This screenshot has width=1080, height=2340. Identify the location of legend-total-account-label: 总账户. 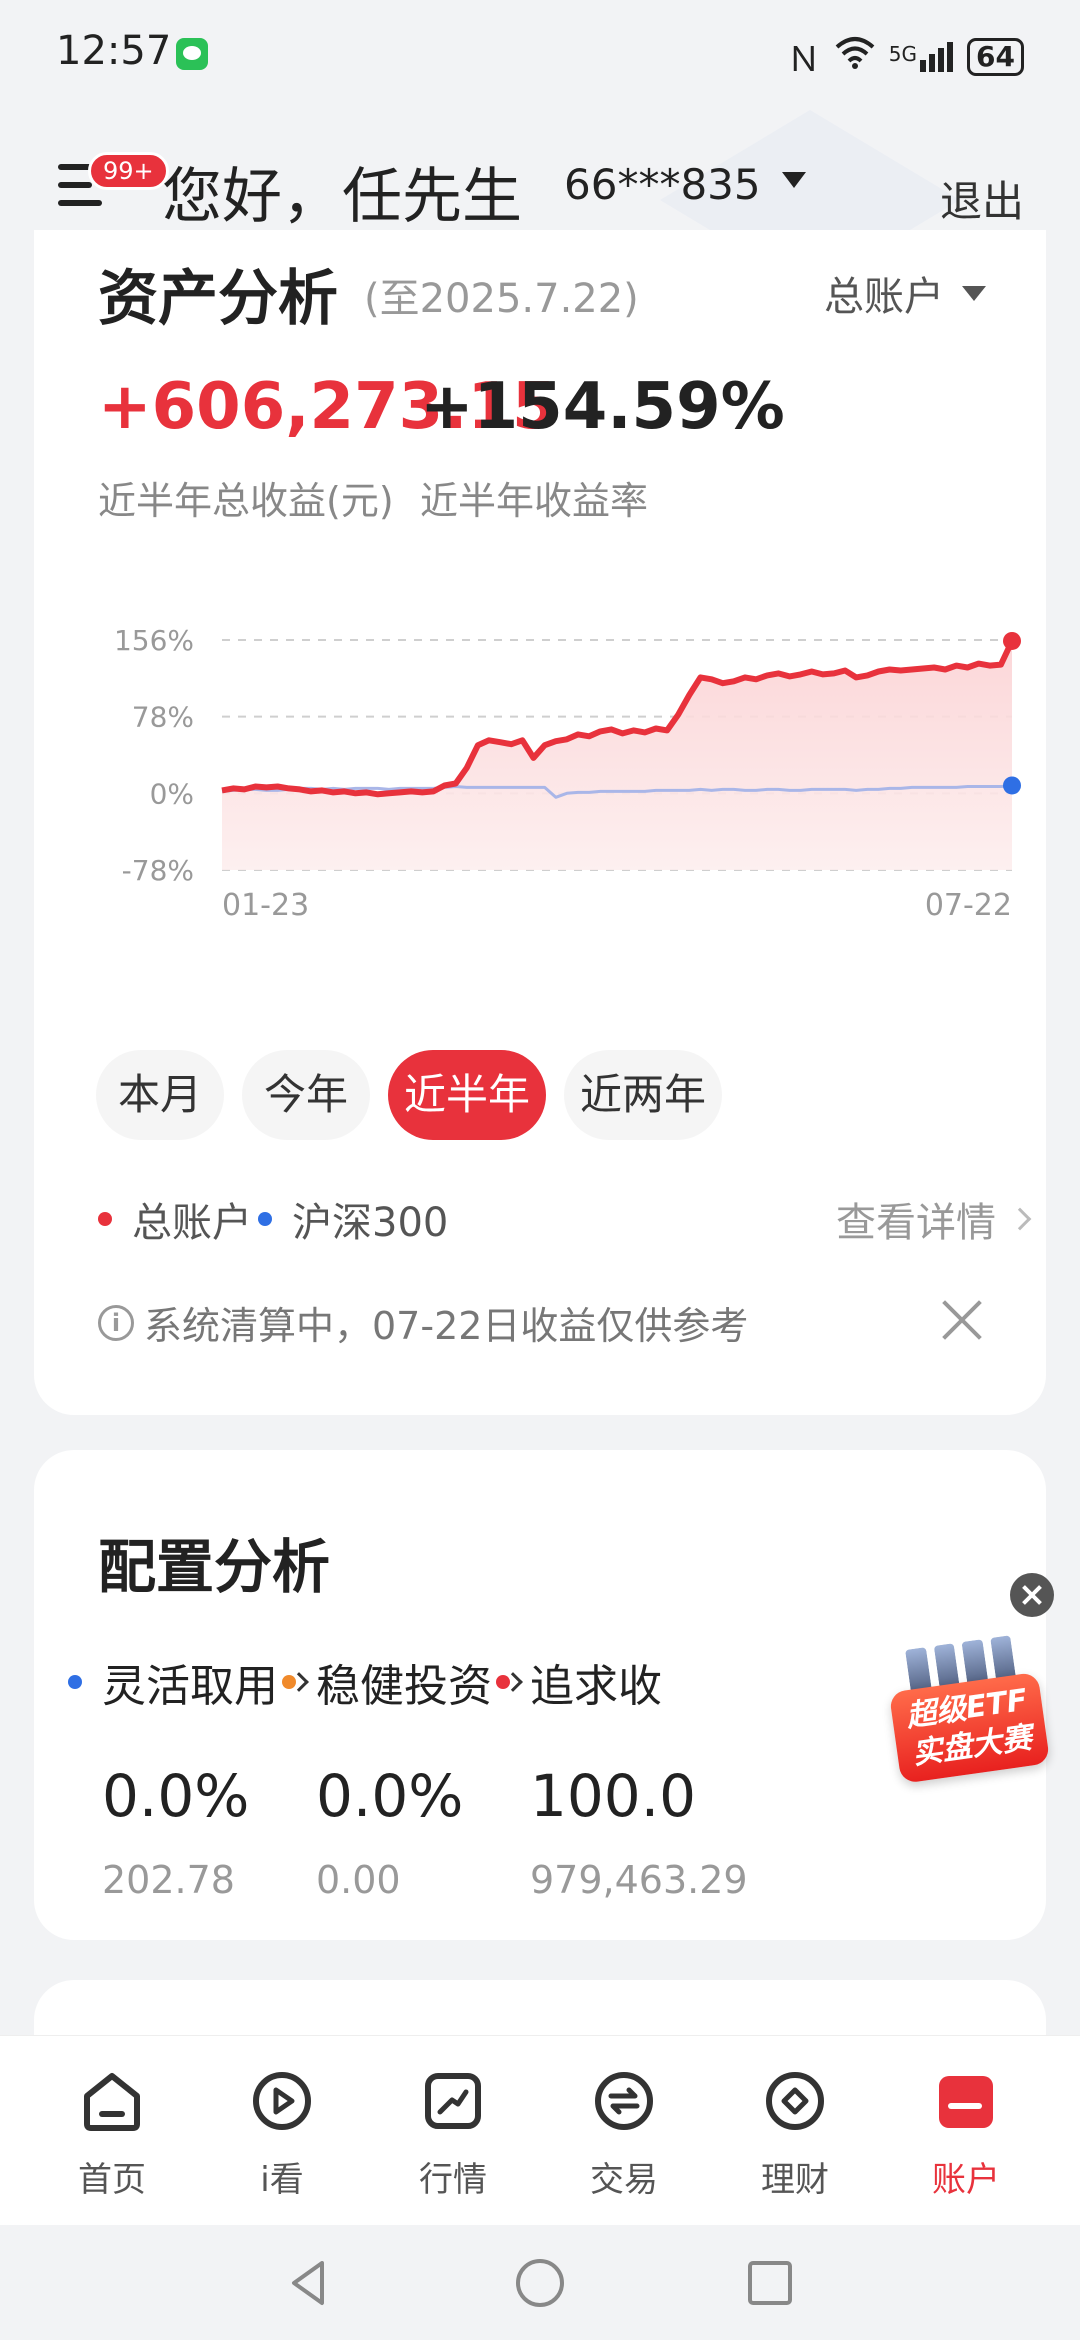
(192, 1223).